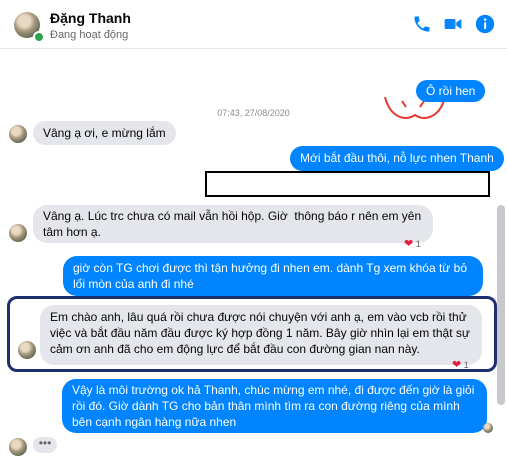  What do you see at coordinates (104, 133) in the screenshot?
I see `message-bubble: Vâng ạ ơi, e mừng lắm` at bounding box center [104, 133].